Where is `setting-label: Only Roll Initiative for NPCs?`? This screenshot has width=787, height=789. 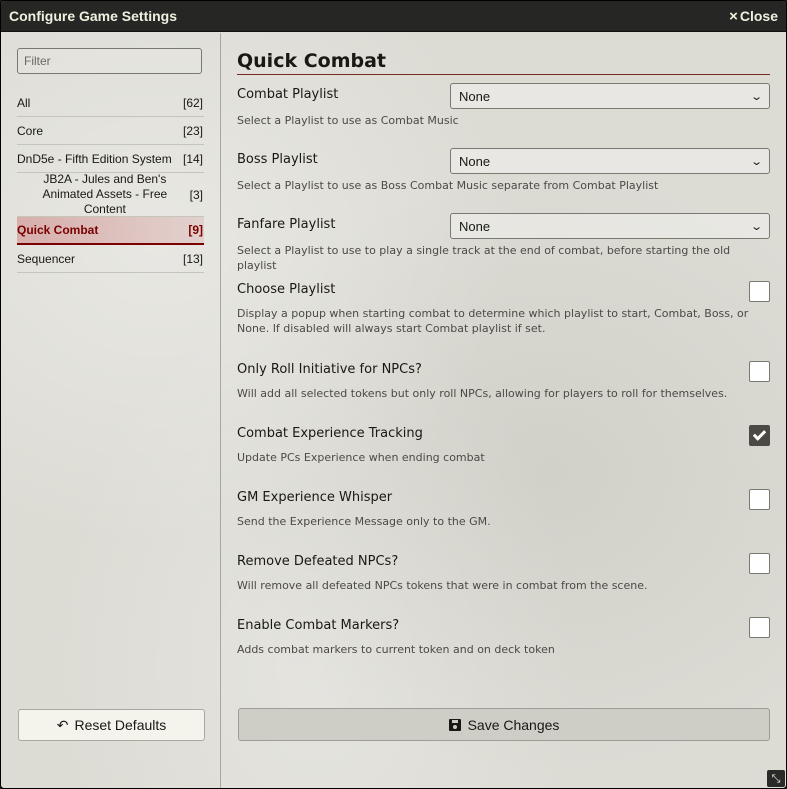 setting-label: Only Roll Initiative for NPCs? is located at coordinates (329, 369).